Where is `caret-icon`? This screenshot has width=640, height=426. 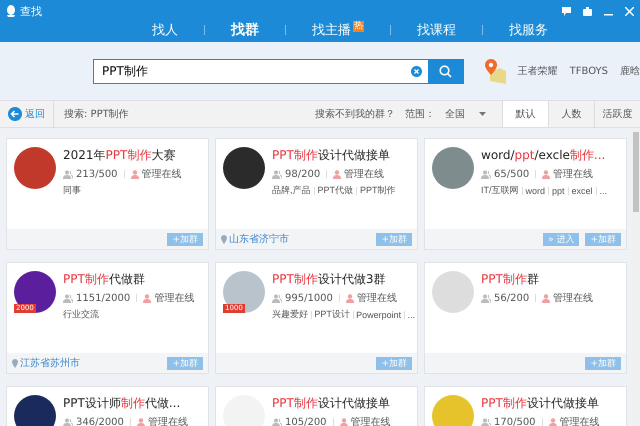 caret-icon is located at coordinates (482, 114).